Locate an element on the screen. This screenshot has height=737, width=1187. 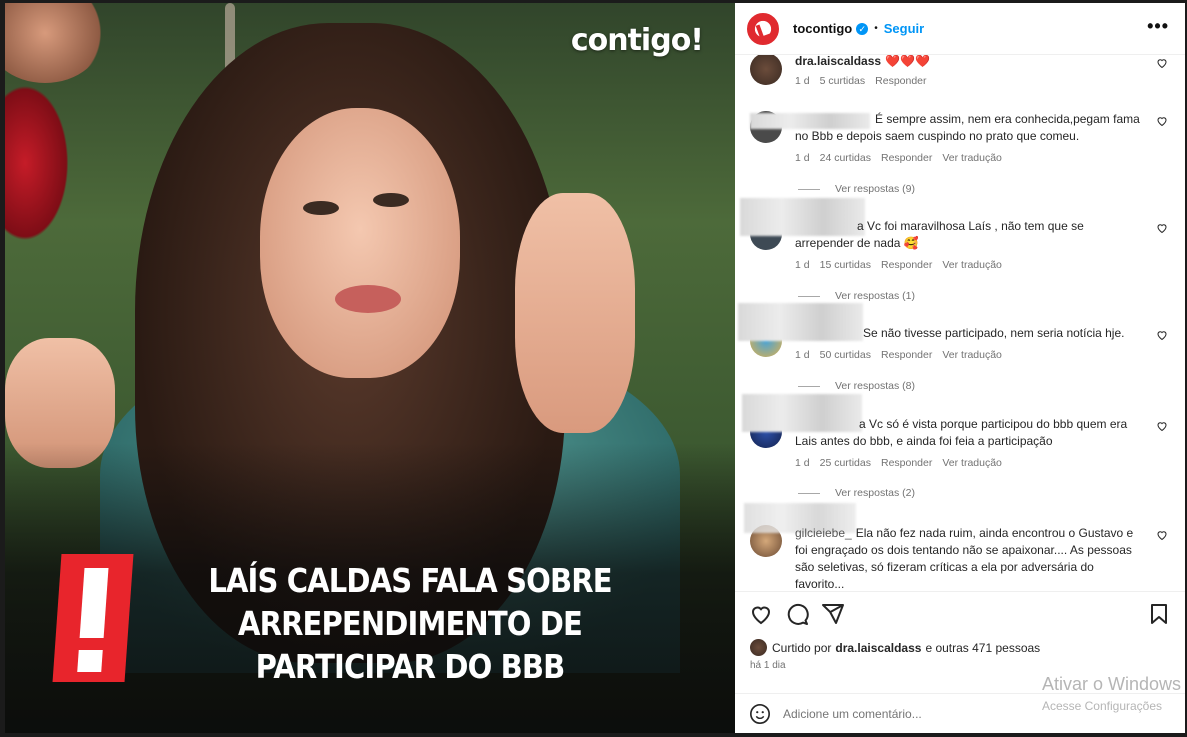
comment-username: gilcieiebe_ is located at coordinates (823, 533).